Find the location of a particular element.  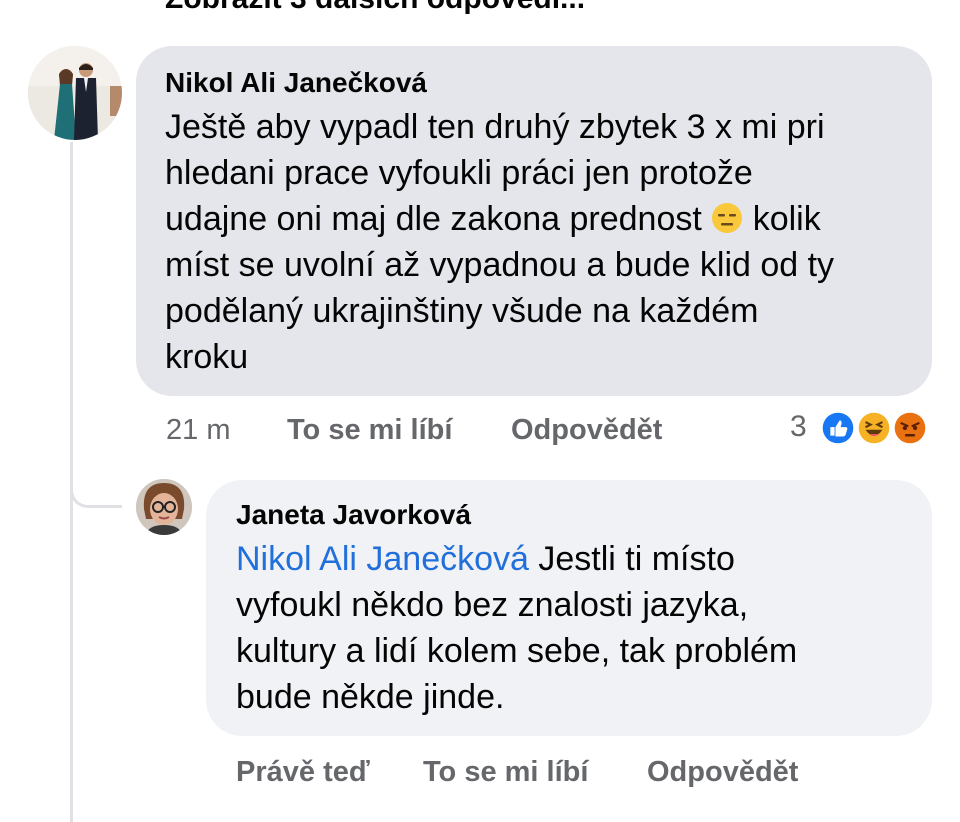

haha-icon is located at coordinates (874, 428).